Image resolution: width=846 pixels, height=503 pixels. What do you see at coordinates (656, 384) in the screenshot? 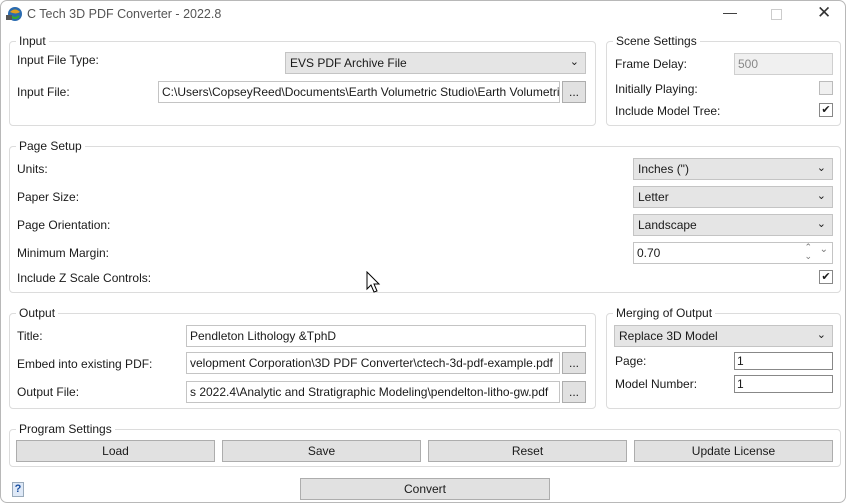
I see `model-number-label: Model Number:` at bounding box center [656, 384].